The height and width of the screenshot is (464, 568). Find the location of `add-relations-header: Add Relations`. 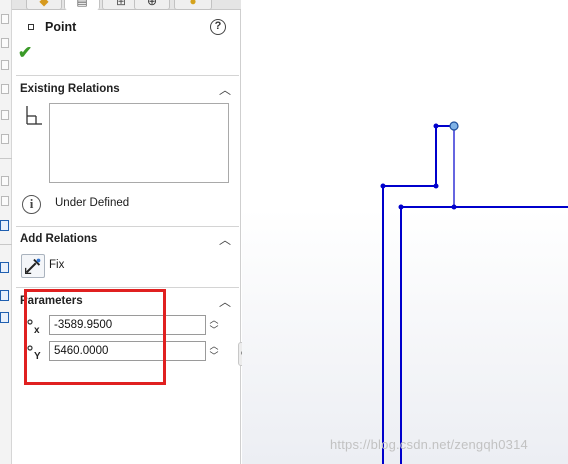

add-relations-header: Add Relations is located at coordinates (58, 239).